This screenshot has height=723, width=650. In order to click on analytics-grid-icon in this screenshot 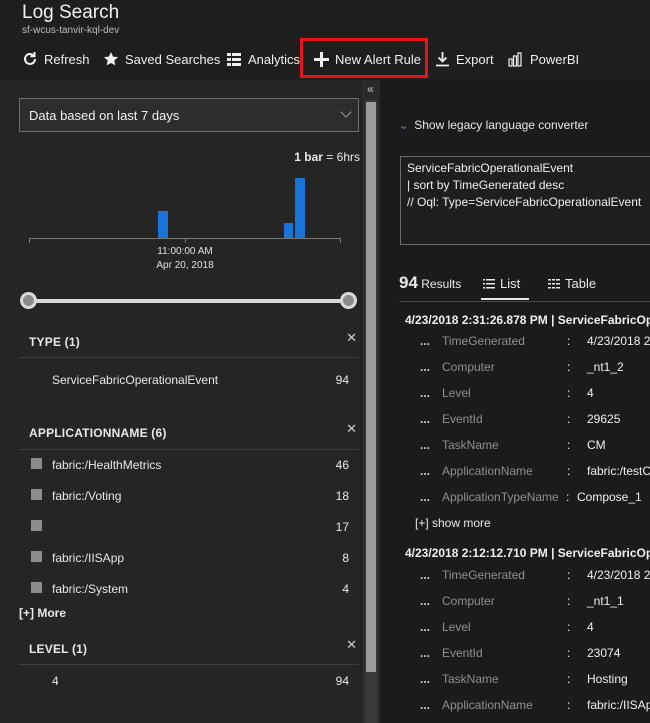, I will do `click(234, 59)`.